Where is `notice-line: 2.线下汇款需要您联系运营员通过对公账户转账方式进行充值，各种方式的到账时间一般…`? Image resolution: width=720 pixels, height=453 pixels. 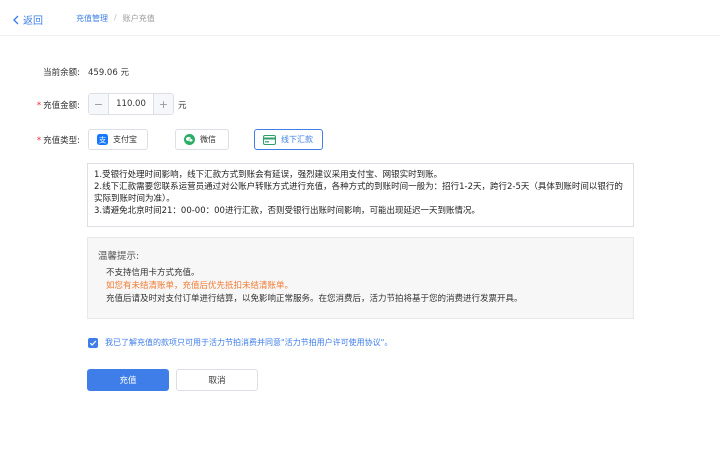 notice-line: 2.线下汇款需要您联系运营员通过对公账户转账方式进行充值，各种方式的到账时间一般… is located at coordinates (358, 193).